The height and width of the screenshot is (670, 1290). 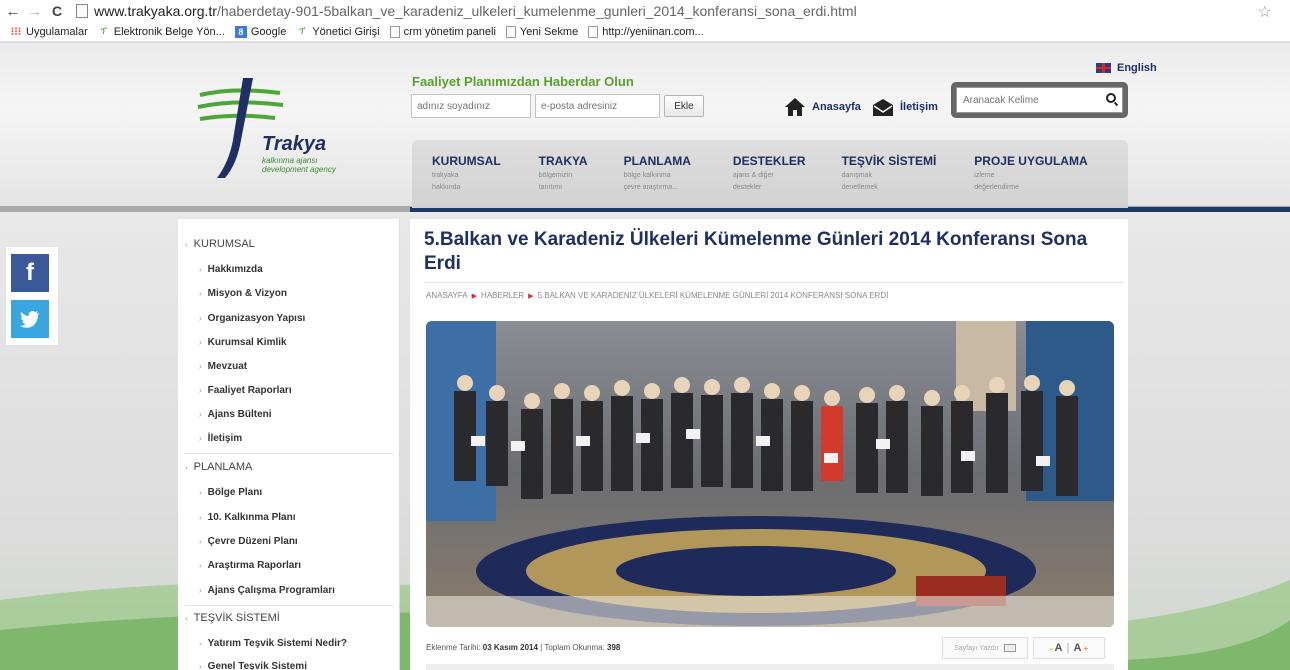 What do you see at coordinates (337, 32) in the screenshot?
I see `bookmark-admin: ፕ Yönetici Girişi` at bounding box center [337, 32].